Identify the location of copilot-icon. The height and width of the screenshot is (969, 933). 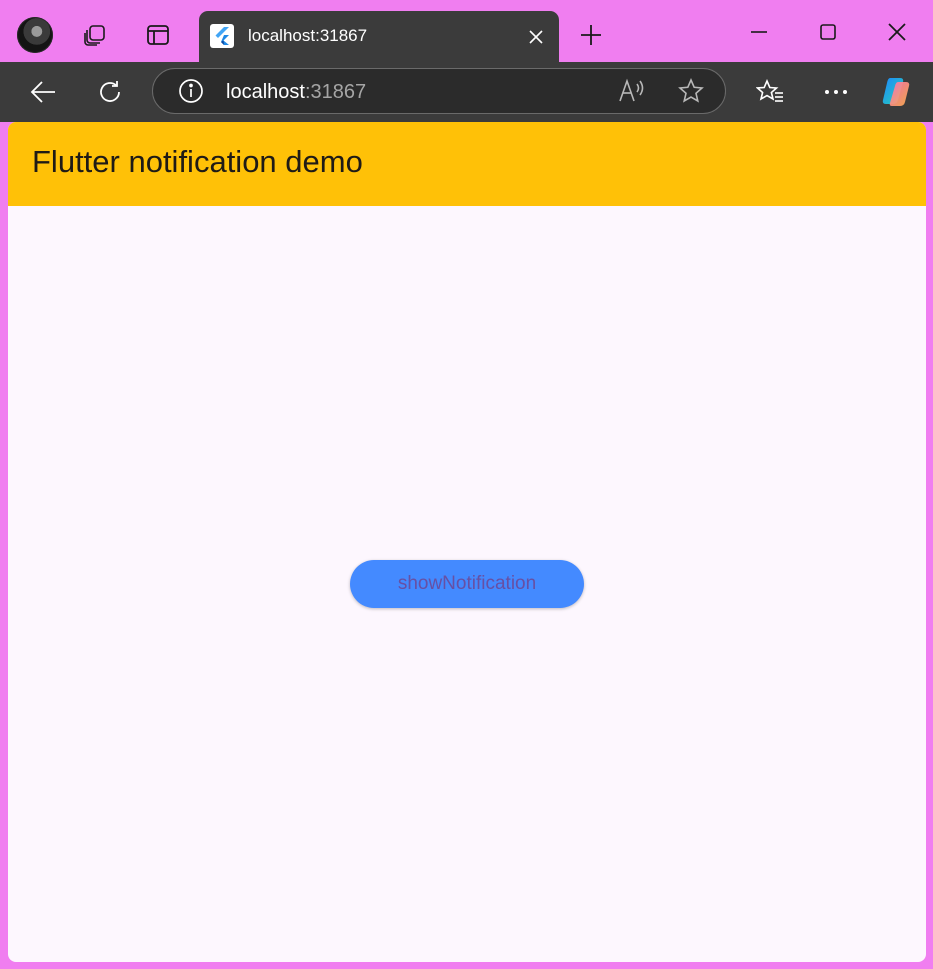
(898, 92).